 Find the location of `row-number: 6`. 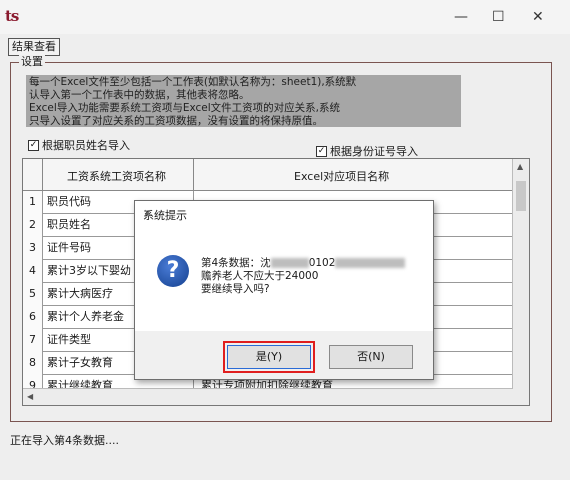

row-number: 6 is located at coordinates (33, 317).